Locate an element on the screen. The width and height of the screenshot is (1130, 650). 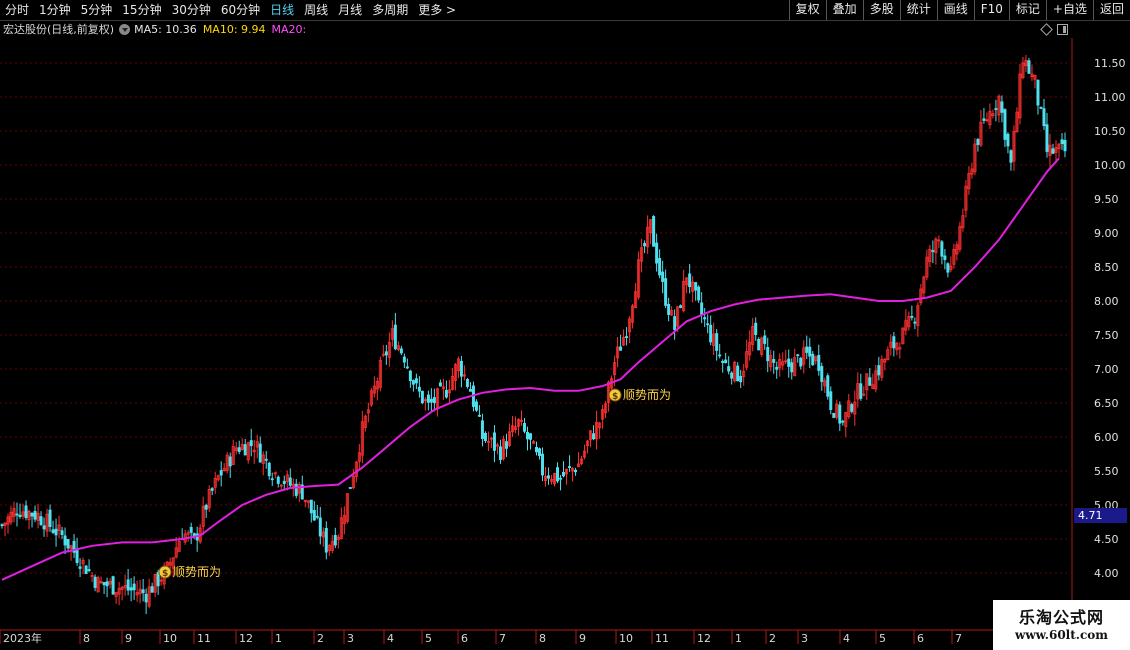
y-tick-label: 10.00 is located at coordinates (1110, 165).